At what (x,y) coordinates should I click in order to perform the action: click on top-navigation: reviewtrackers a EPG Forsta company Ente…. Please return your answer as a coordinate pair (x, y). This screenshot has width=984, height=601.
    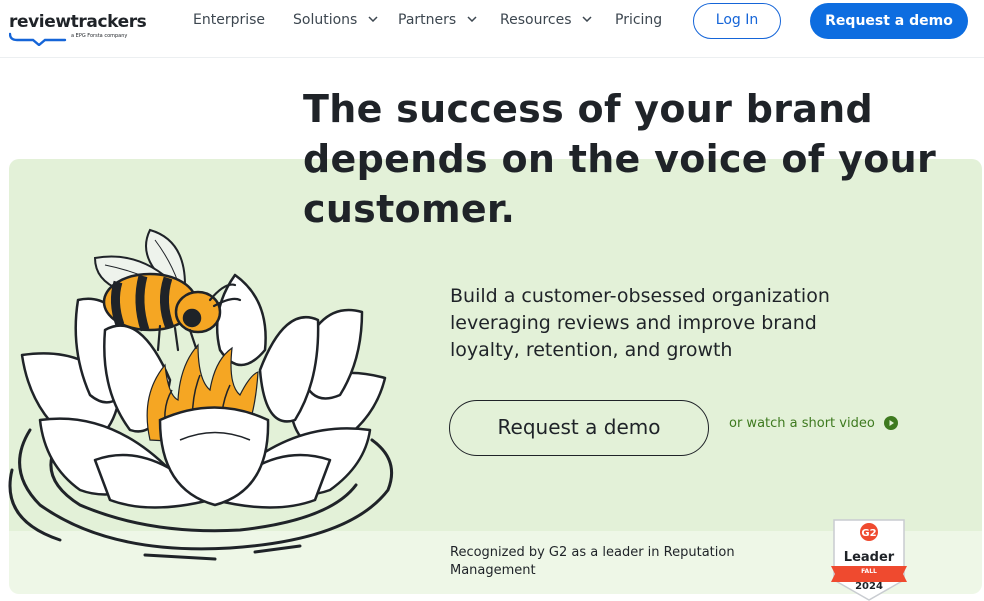
    Looking at the image, I should click on (492, 29).